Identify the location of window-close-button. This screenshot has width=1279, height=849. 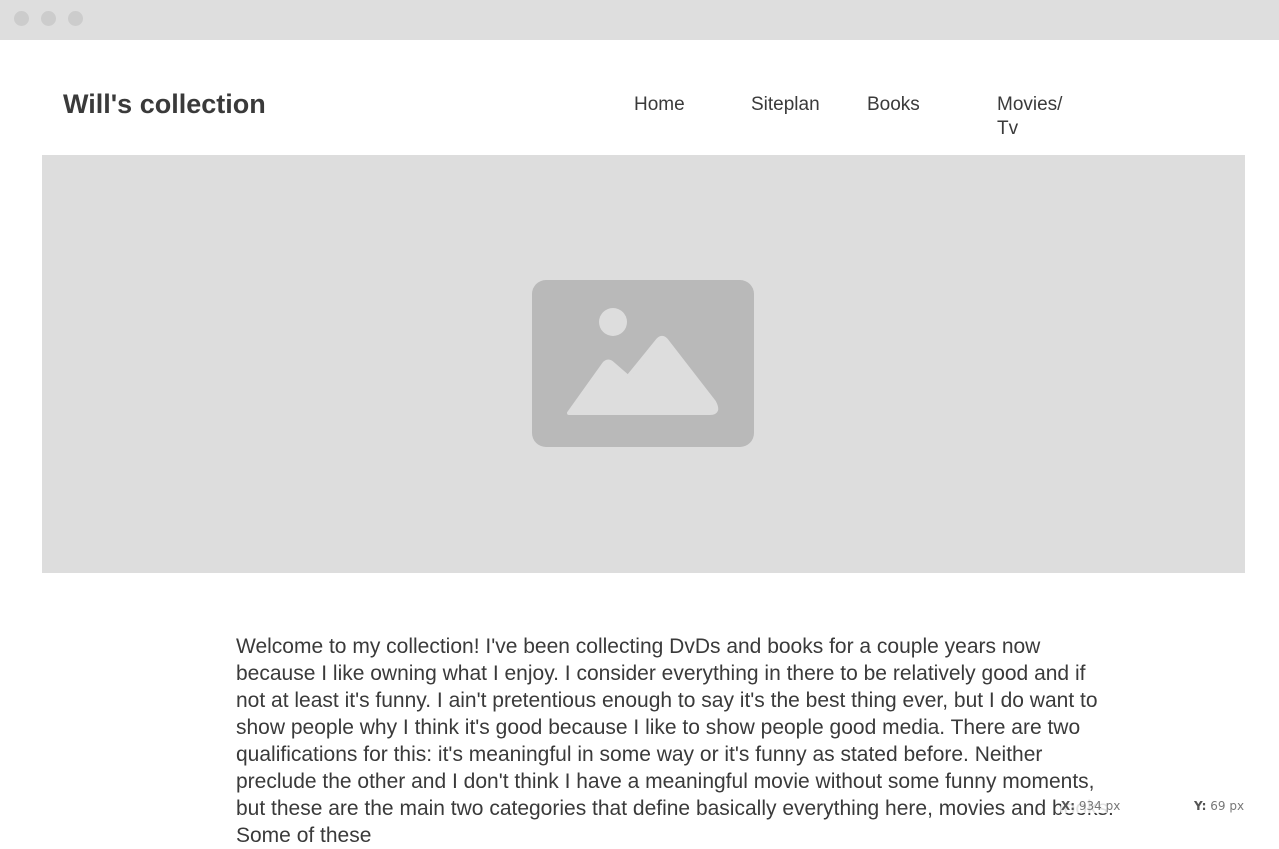
(21, 18).